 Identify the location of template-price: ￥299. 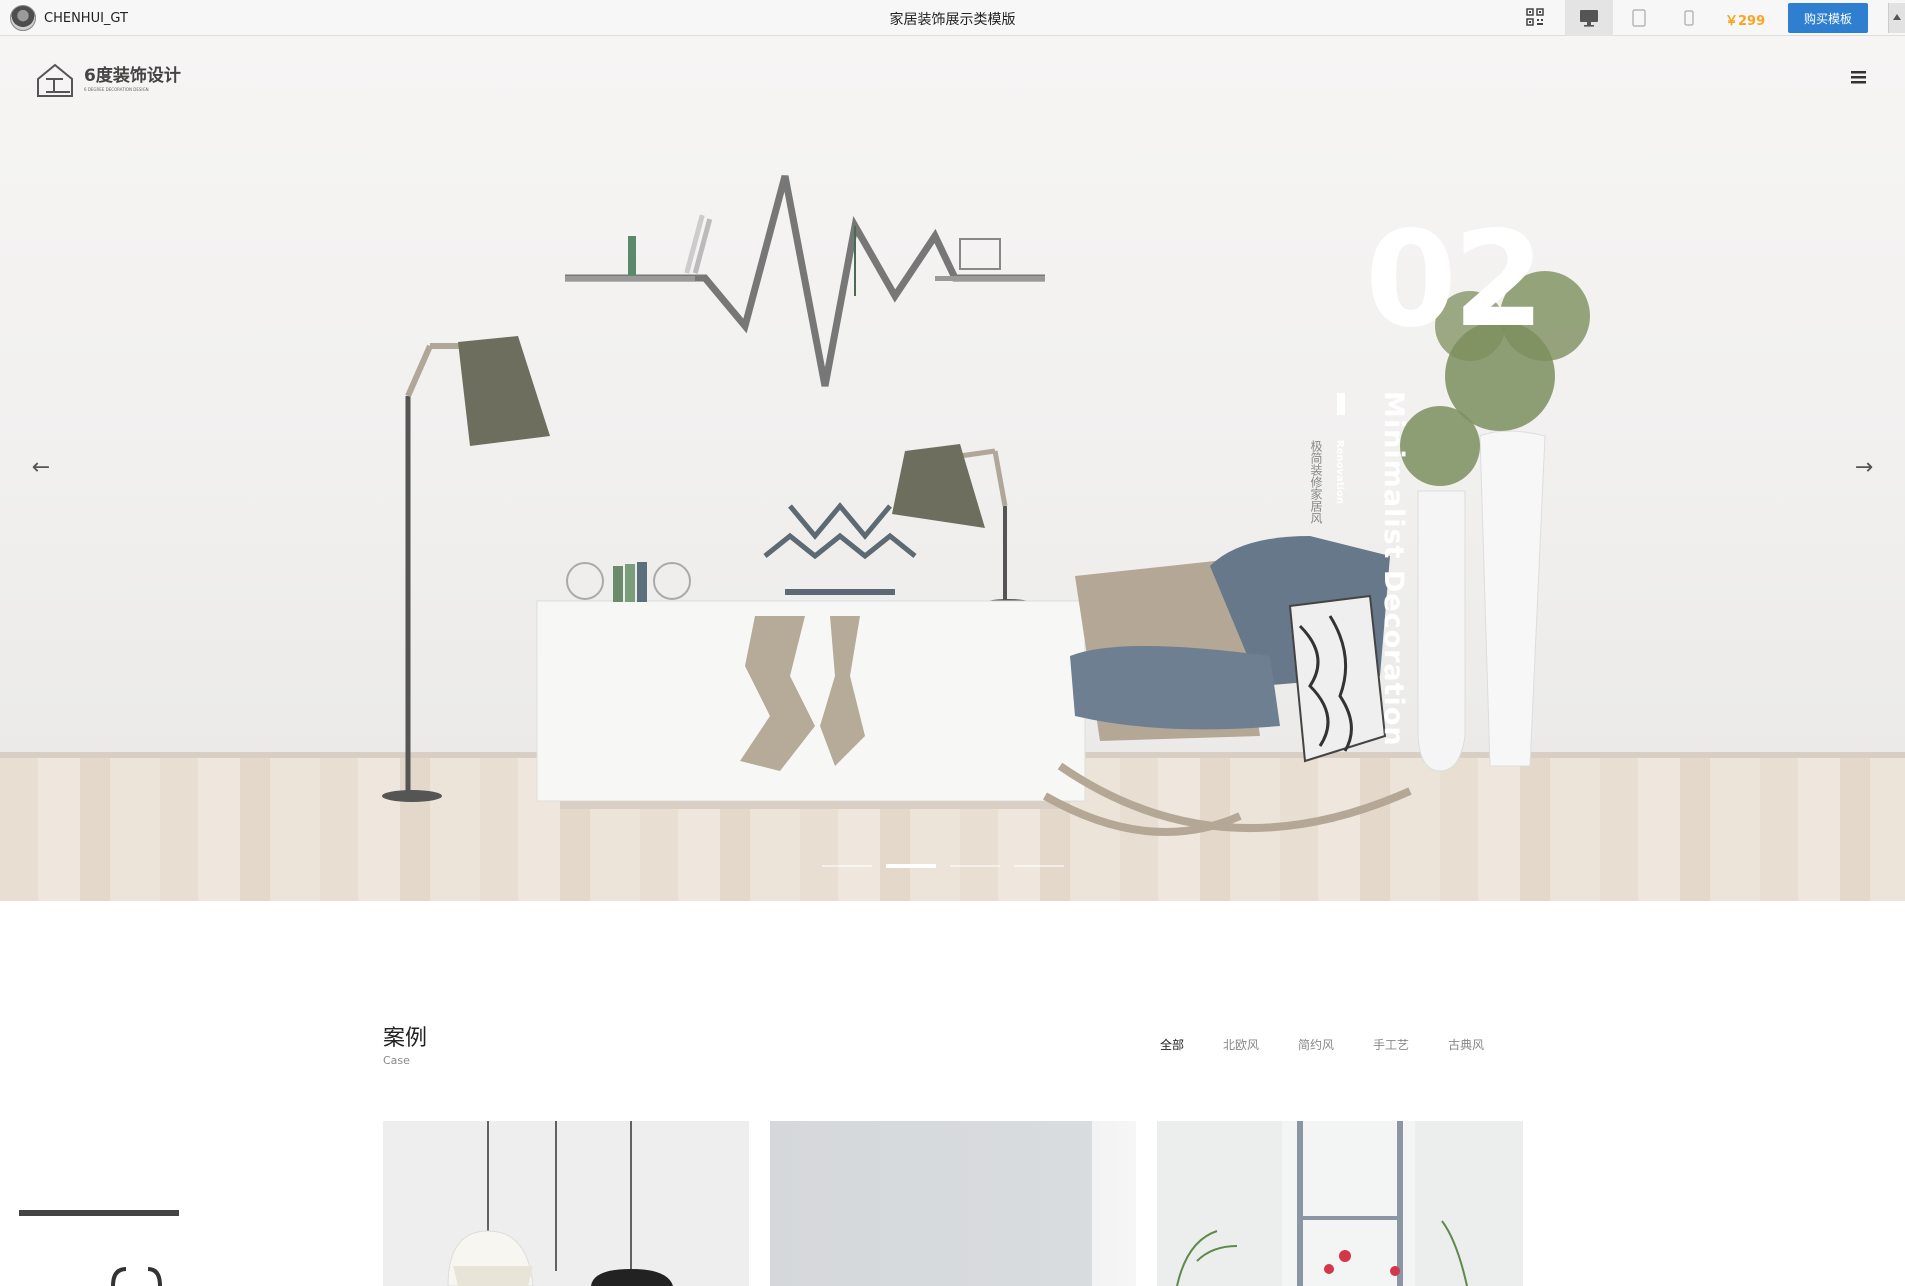
(1745, 21).